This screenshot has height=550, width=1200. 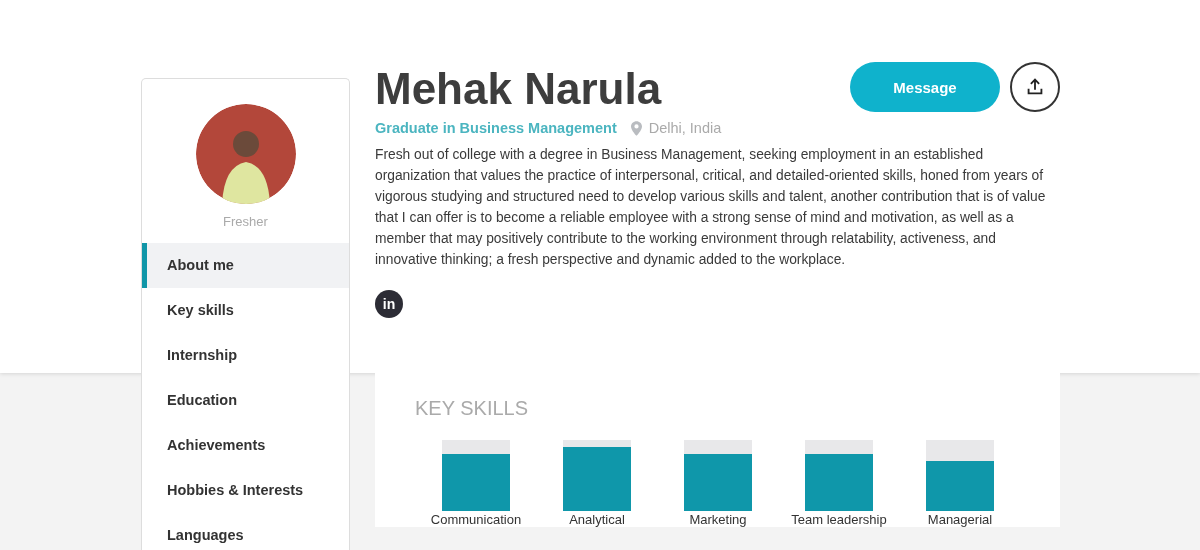 What do you see at coordinates (960, 520) in the screenshot?
I see `skill-label: Managerial` at bounding box center [960, 520].